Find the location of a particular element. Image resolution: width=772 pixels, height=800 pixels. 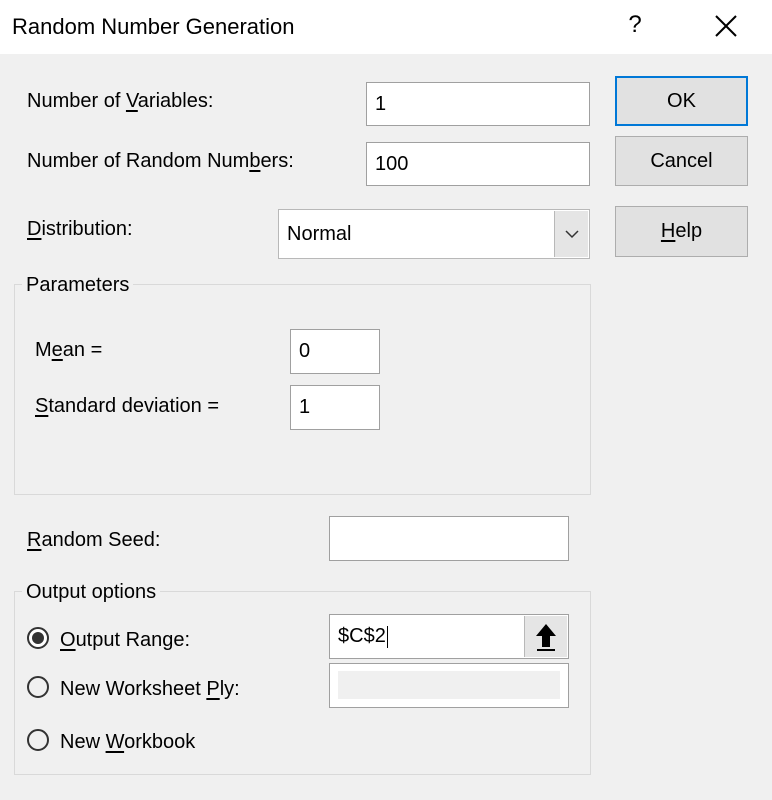

dialog-title: Random Number Generation is located at coordinates (153, 26).